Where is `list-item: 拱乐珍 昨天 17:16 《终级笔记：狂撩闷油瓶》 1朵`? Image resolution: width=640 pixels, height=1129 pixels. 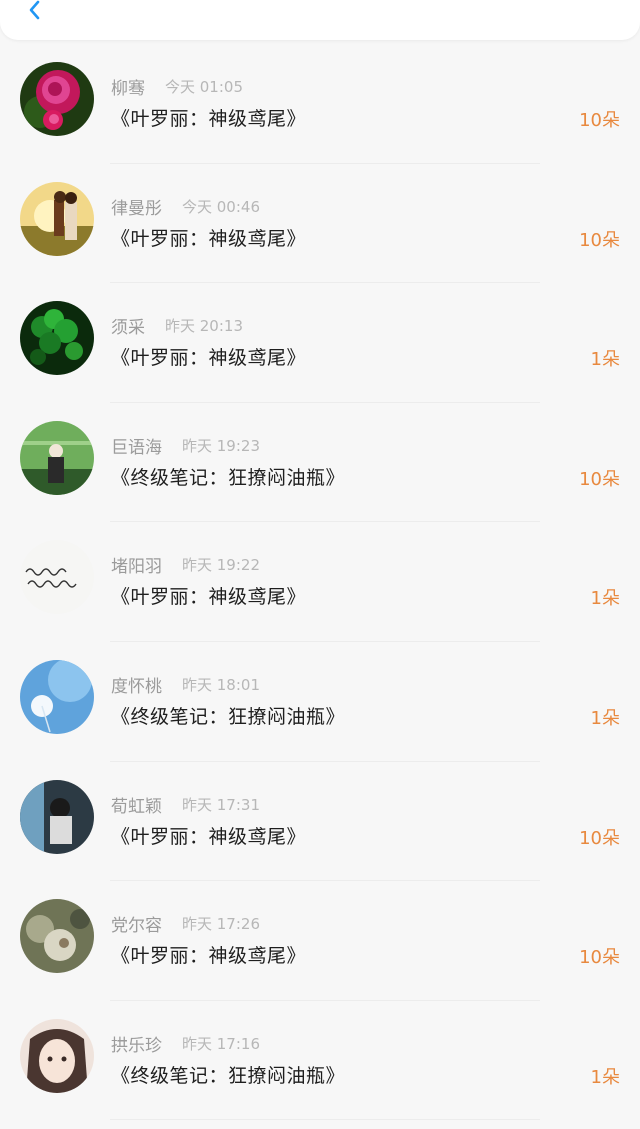
list-item: 拱乐珍 昨天 17:16 《终级笔记：狂撩闷油瓶》 1朵 is located at coordinates (320, 1061).